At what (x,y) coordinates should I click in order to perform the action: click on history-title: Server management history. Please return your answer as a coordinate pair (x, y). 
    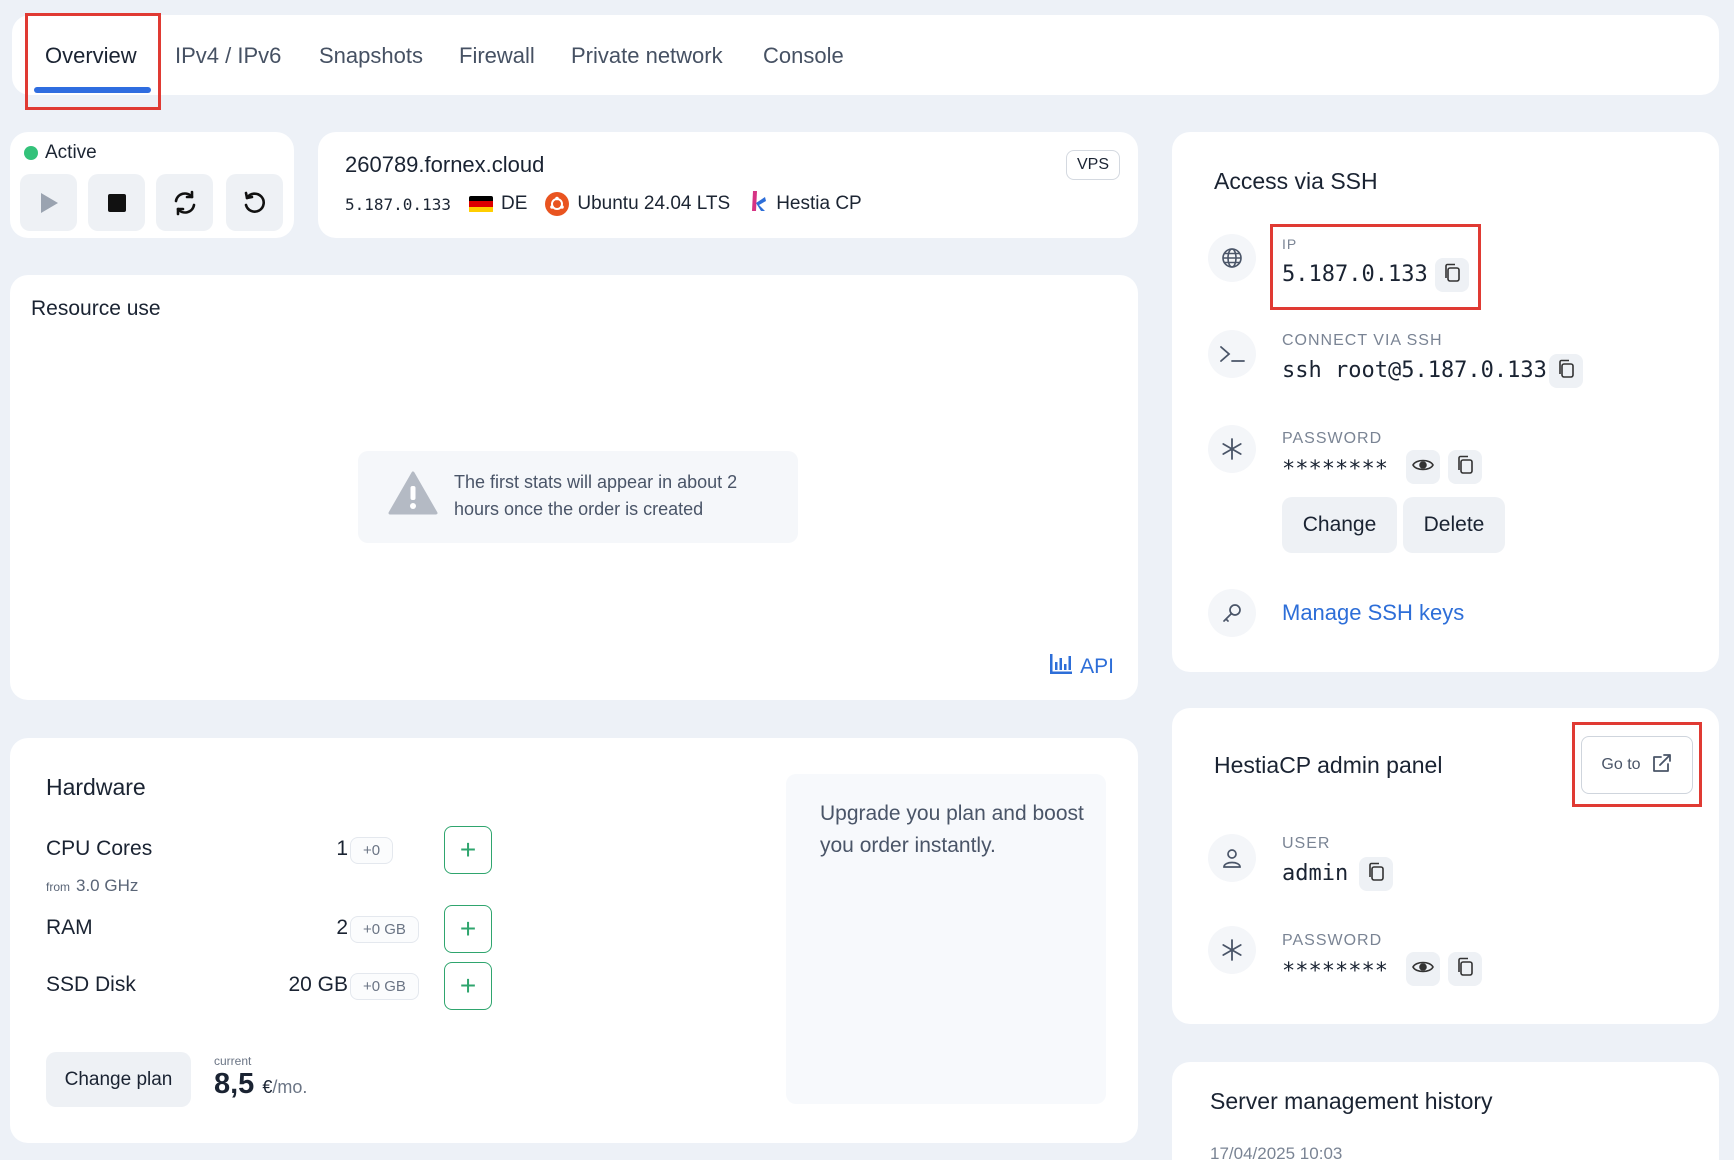
    Looking at the image, I should click on (1351, 1101).